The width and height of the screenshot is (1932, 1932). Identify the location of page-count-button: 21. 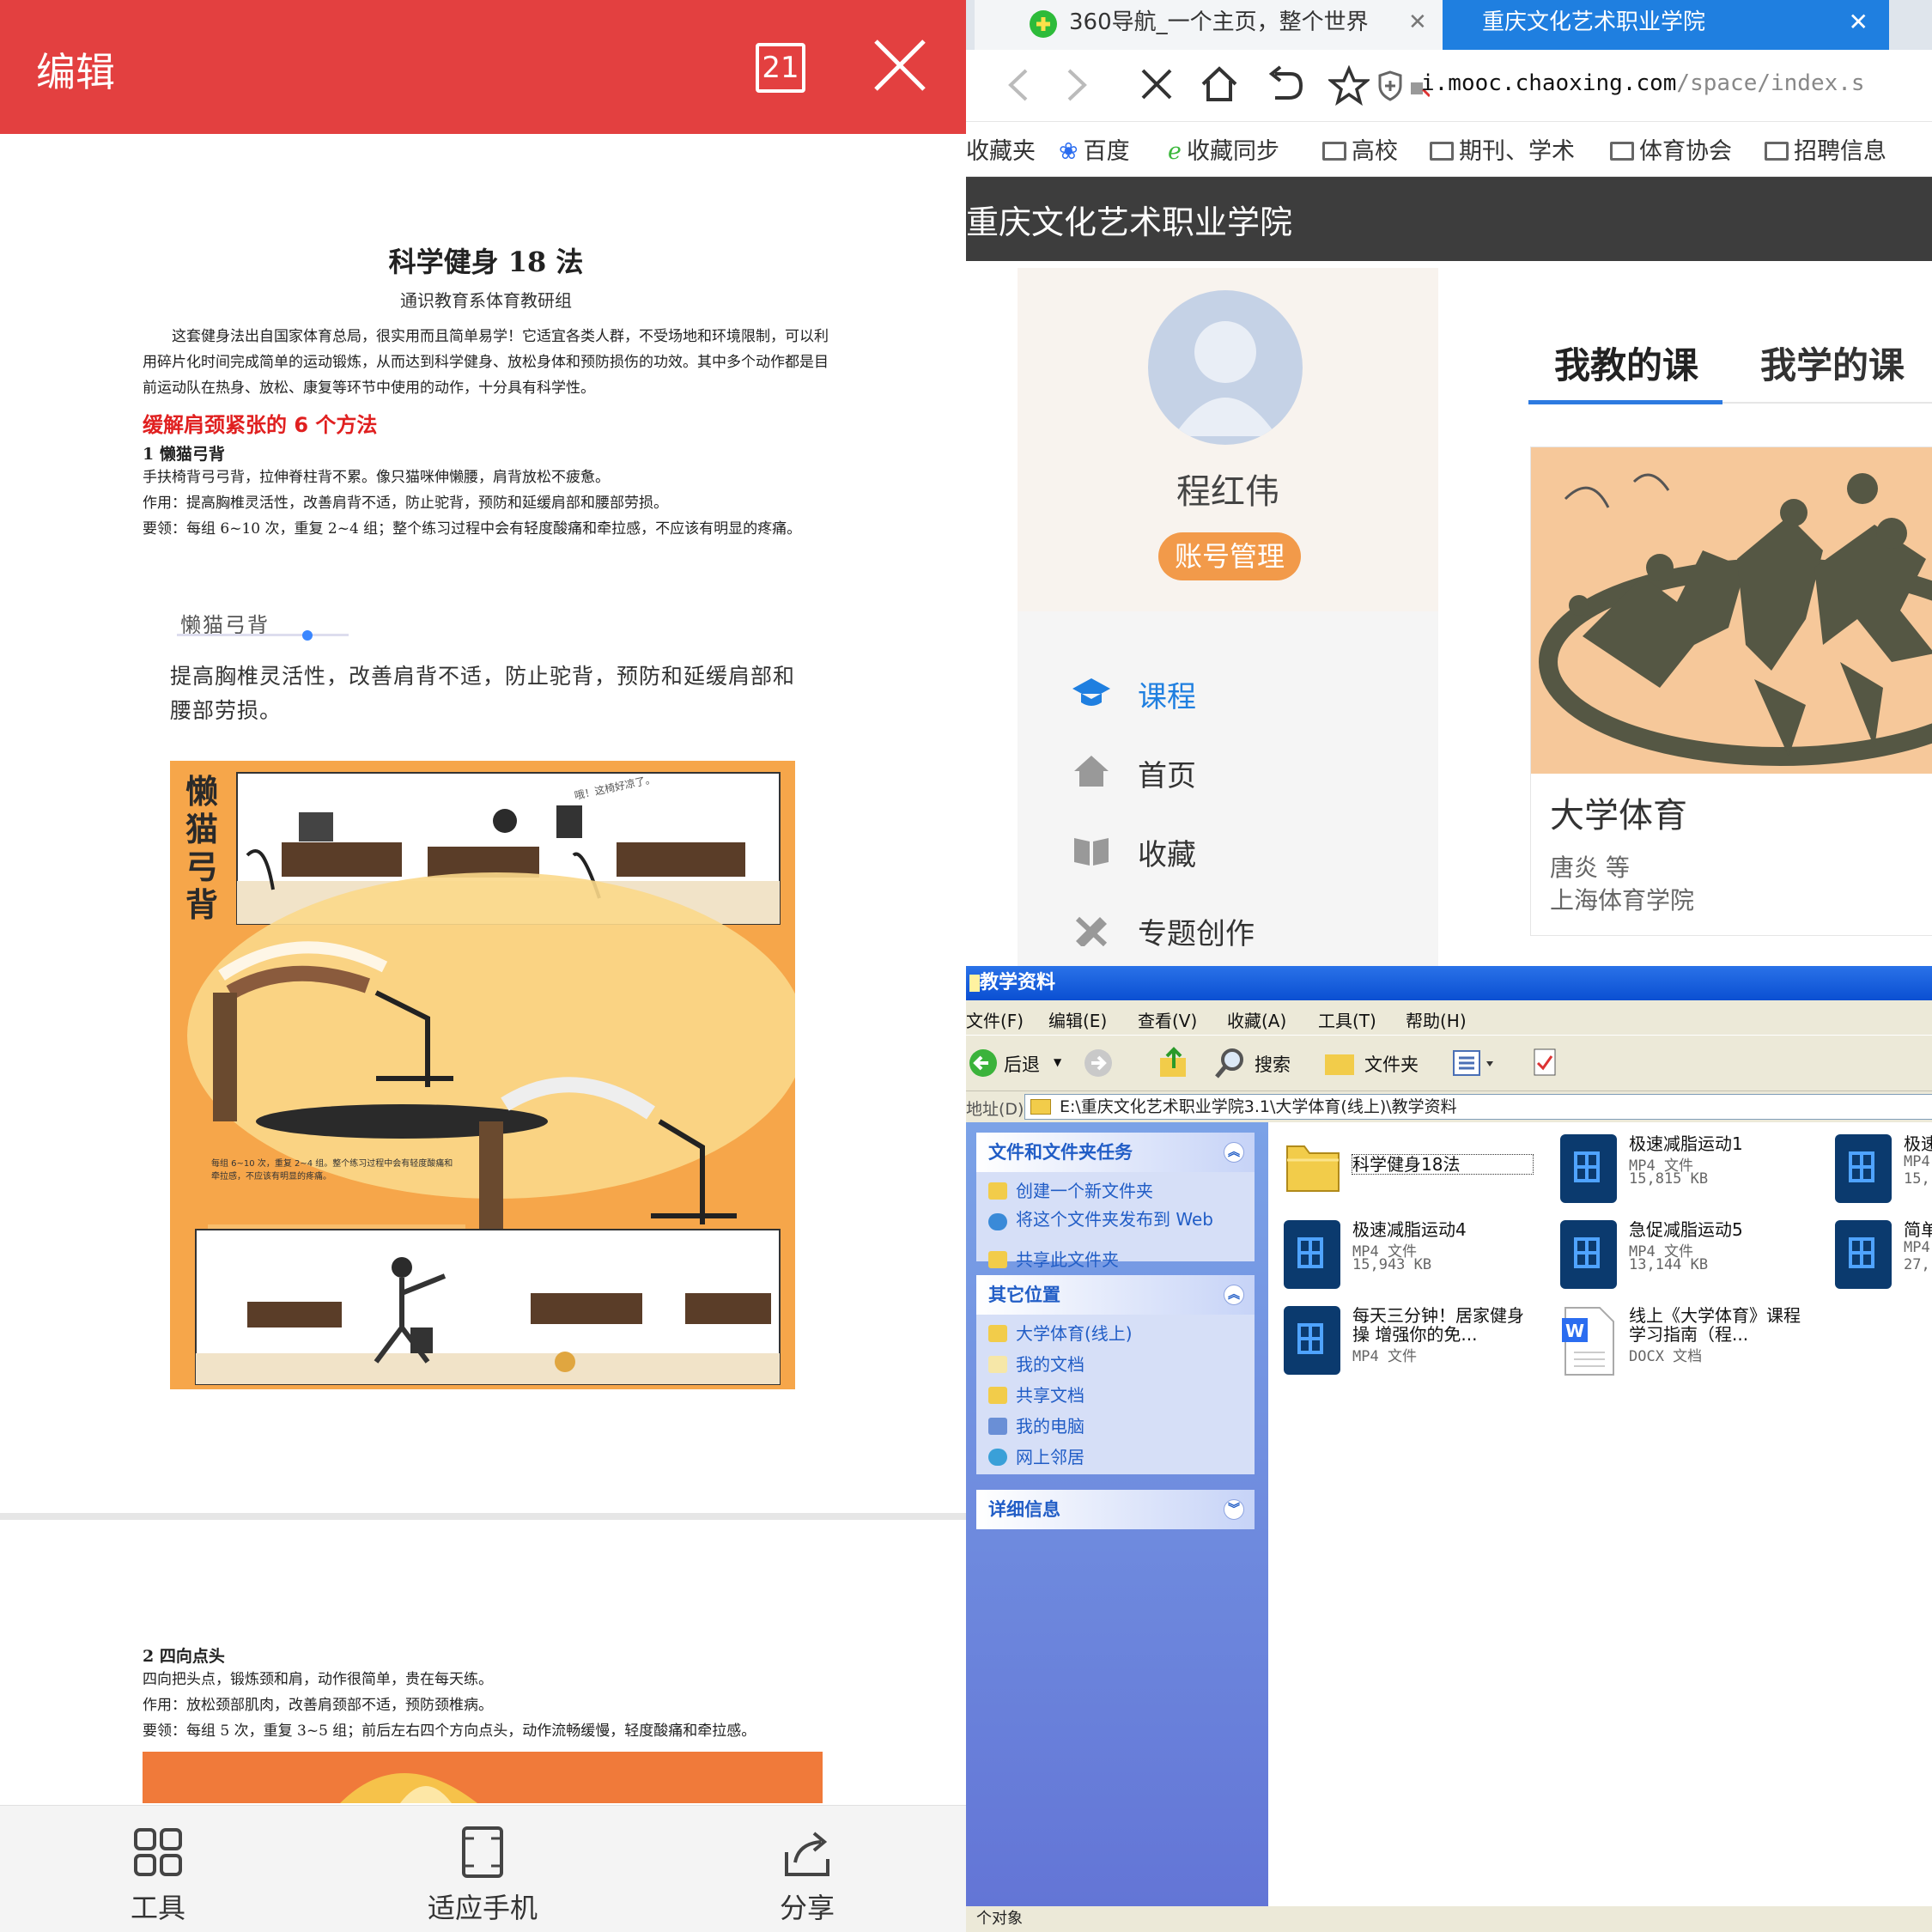
(781, 68).